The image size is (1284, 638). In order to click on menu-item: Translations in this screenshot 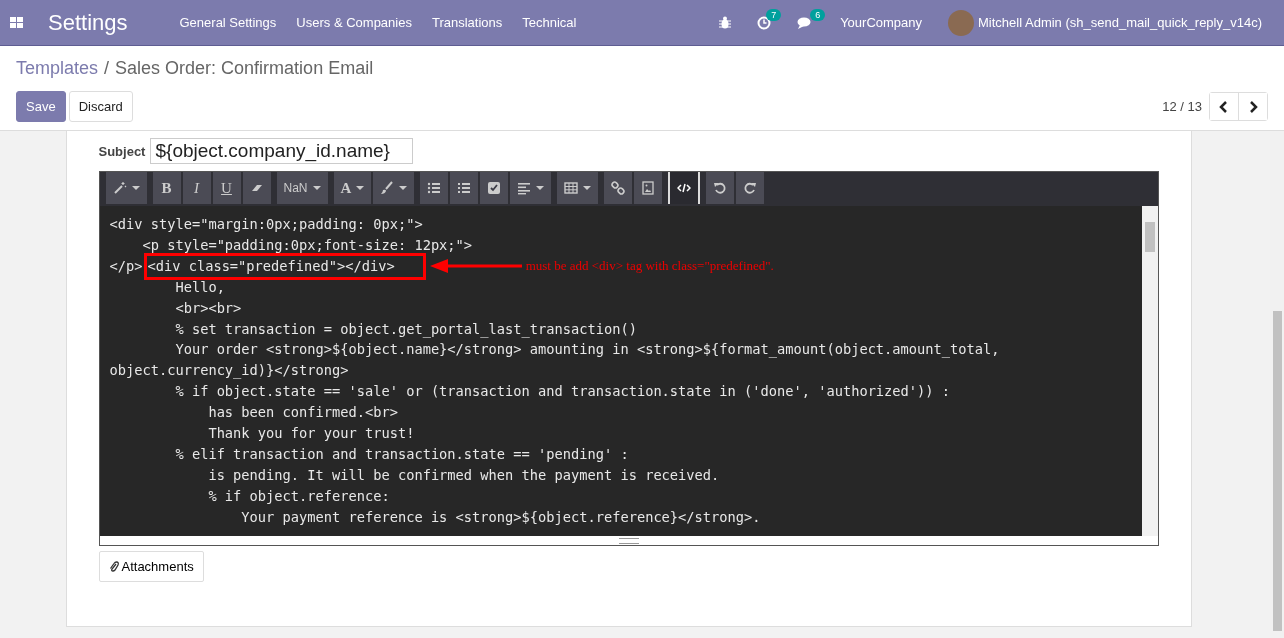, I will do `click(467, 22)`.